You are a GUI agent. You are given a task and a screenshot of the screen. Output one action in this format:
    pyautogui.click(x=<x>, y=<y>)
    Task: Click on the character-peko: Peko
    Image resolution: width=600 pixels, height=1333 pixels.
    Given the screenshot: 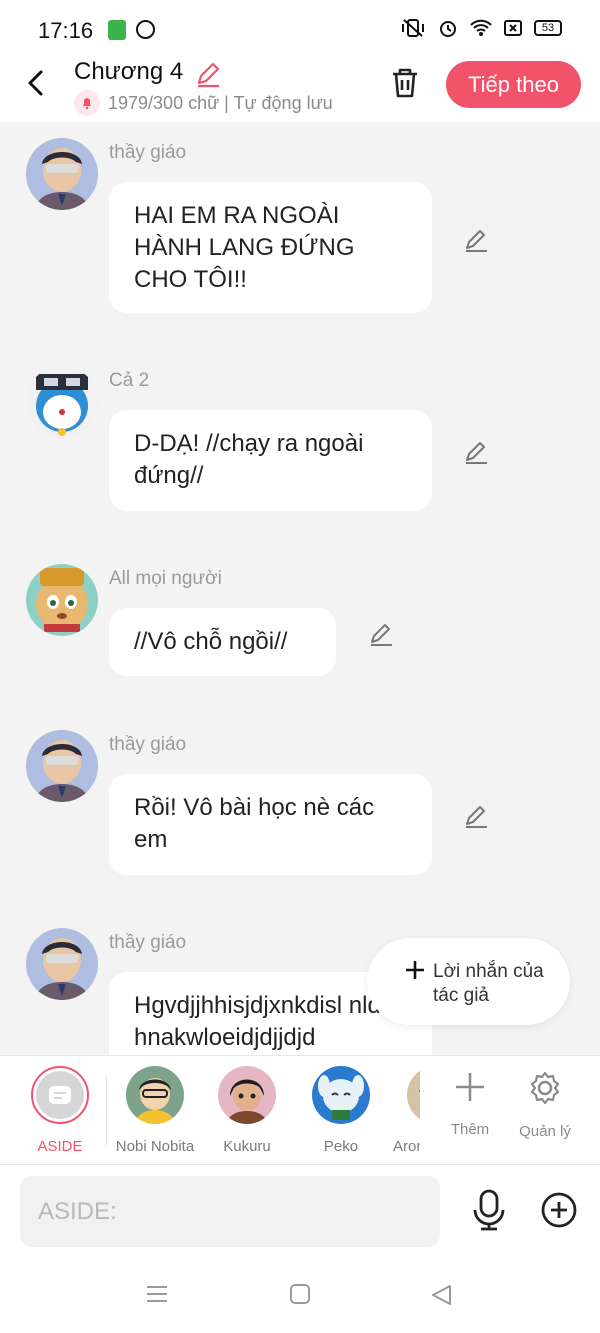 What is the action you would take?
    pyautogui.click(x=341, y=1110)
    